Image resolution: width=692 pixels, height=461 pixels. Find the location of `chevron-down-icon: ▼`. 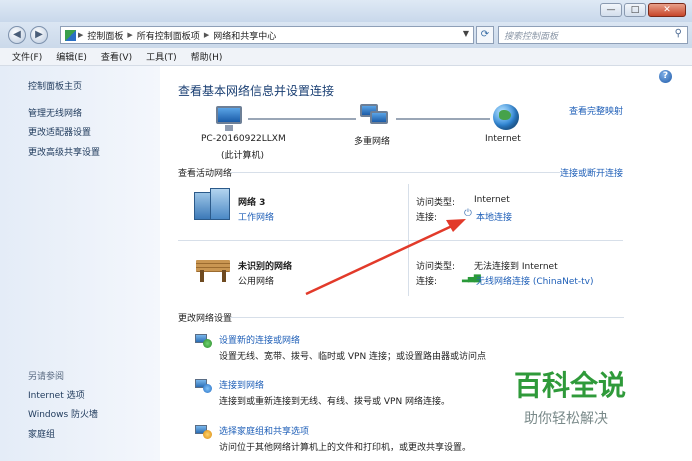

chevron-down-icon: ▼ is located at coordinates (466, 33).